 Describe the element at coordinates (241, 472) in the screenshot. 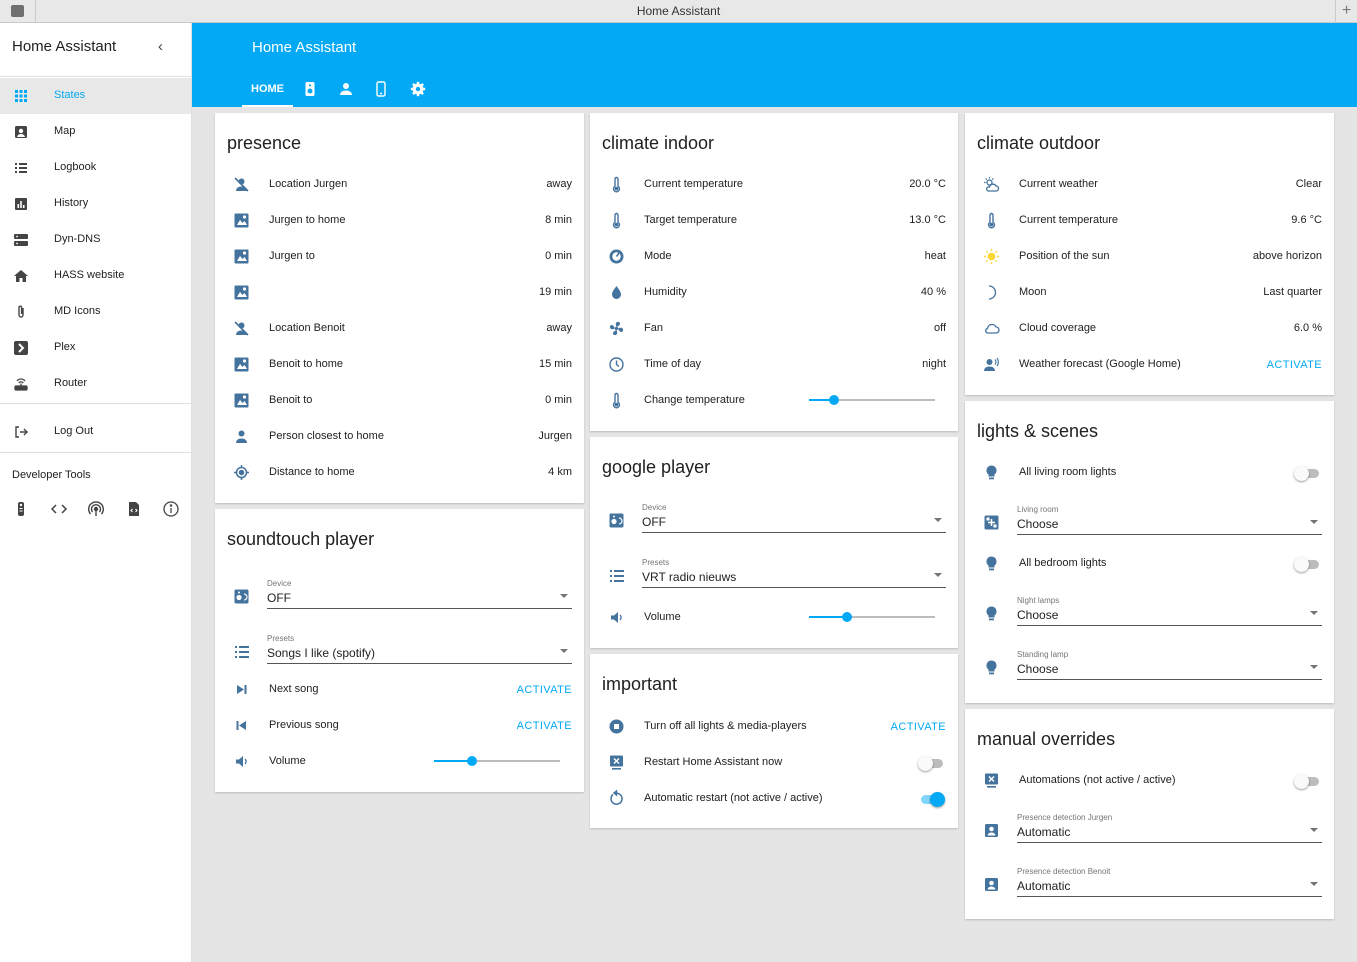

I see `crosshairs-gps-icon` at that location.